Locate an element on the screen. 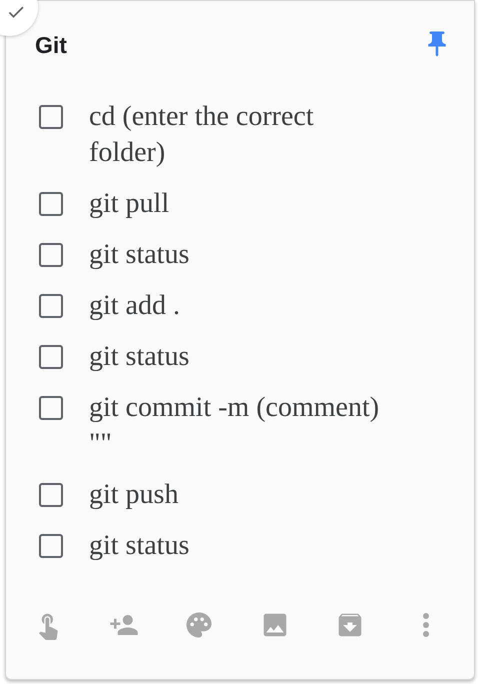 Image resolution: width=480 pixels, height=684 pixels. more-icon is located at coordinates (425, 625).